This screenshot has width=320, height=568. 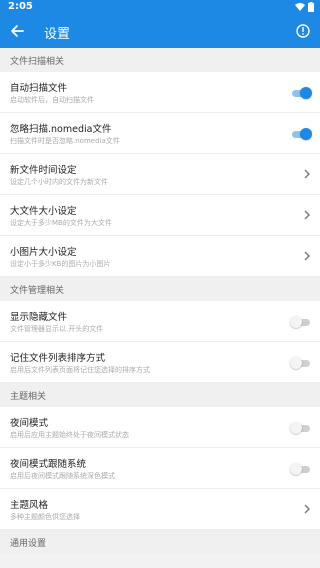 What do you see at coordinates (80, 370) in the screenshot?
I see `setting-subtitle: 启用后文件列表页面将记住您选择的排序方式` at bounding box center [80, 370].